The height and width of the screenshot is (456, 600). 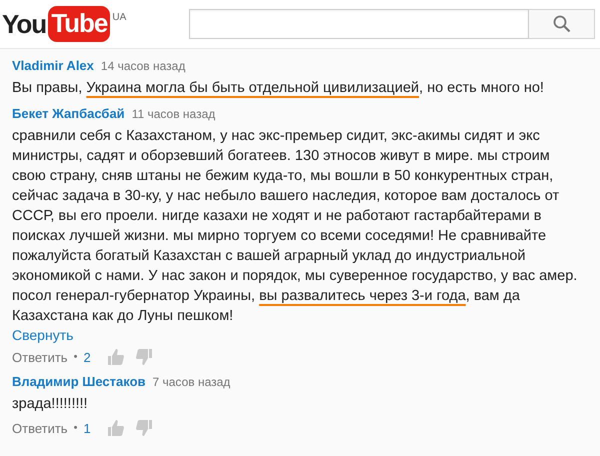 I want to click on reply-count: 2, so click(x=87, y=357).